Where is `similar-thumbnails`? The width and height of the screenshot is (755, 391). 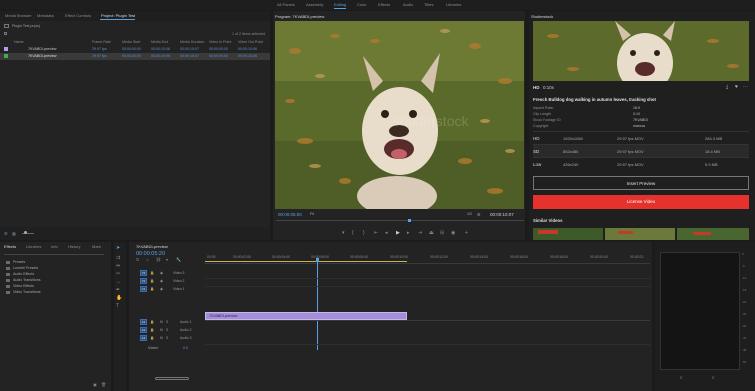 similar-thumbnails is located at coordinates (641, 234).